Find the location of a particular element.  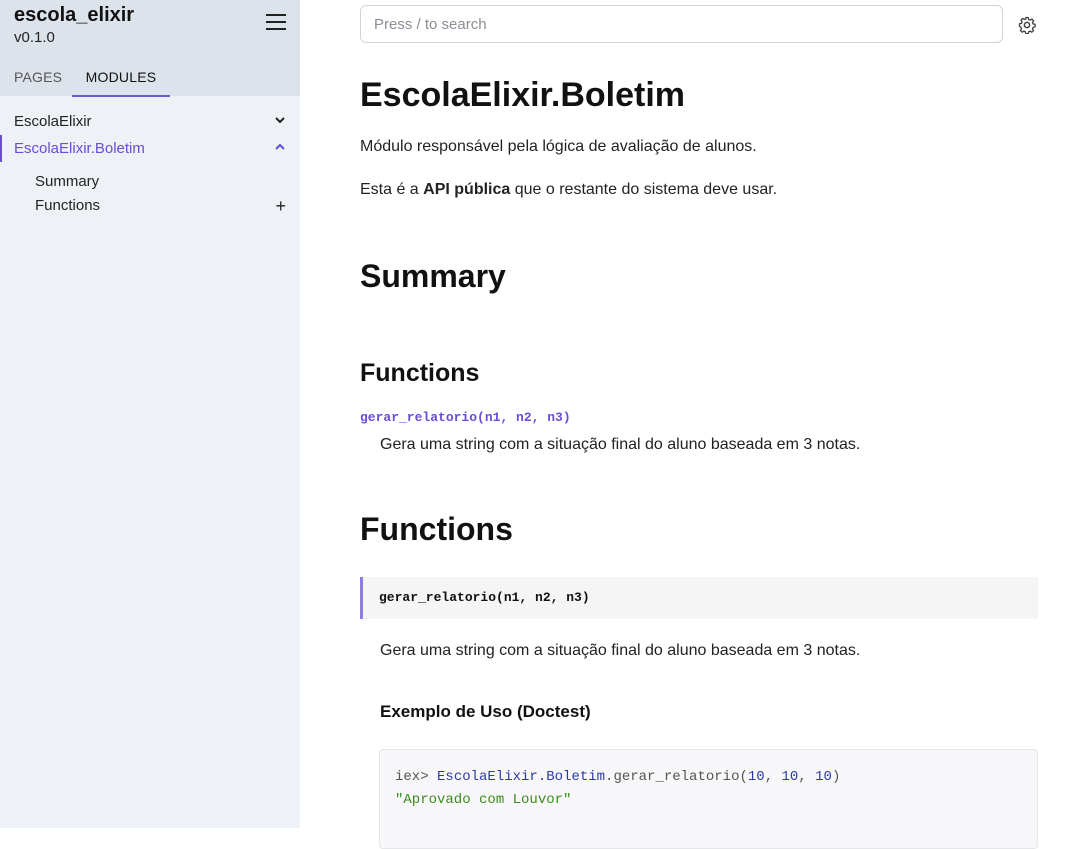

page-title: EscolaElixir.Boletim is located at coordinates (523, 95).